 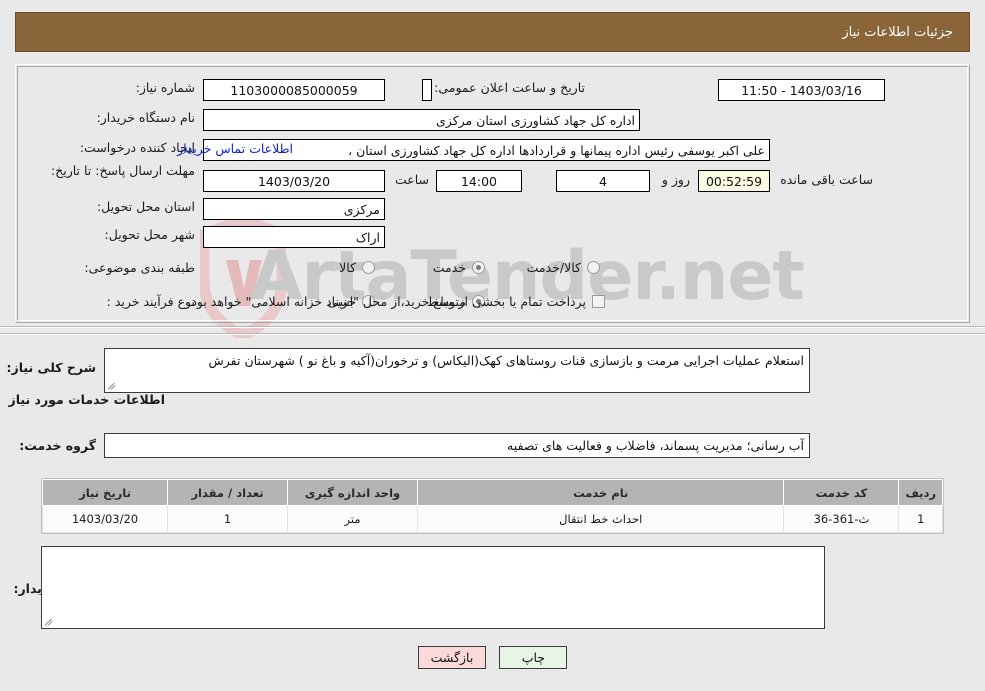 I want to click on deadline-hour-label: ساعت, so click(x=411, y=179).